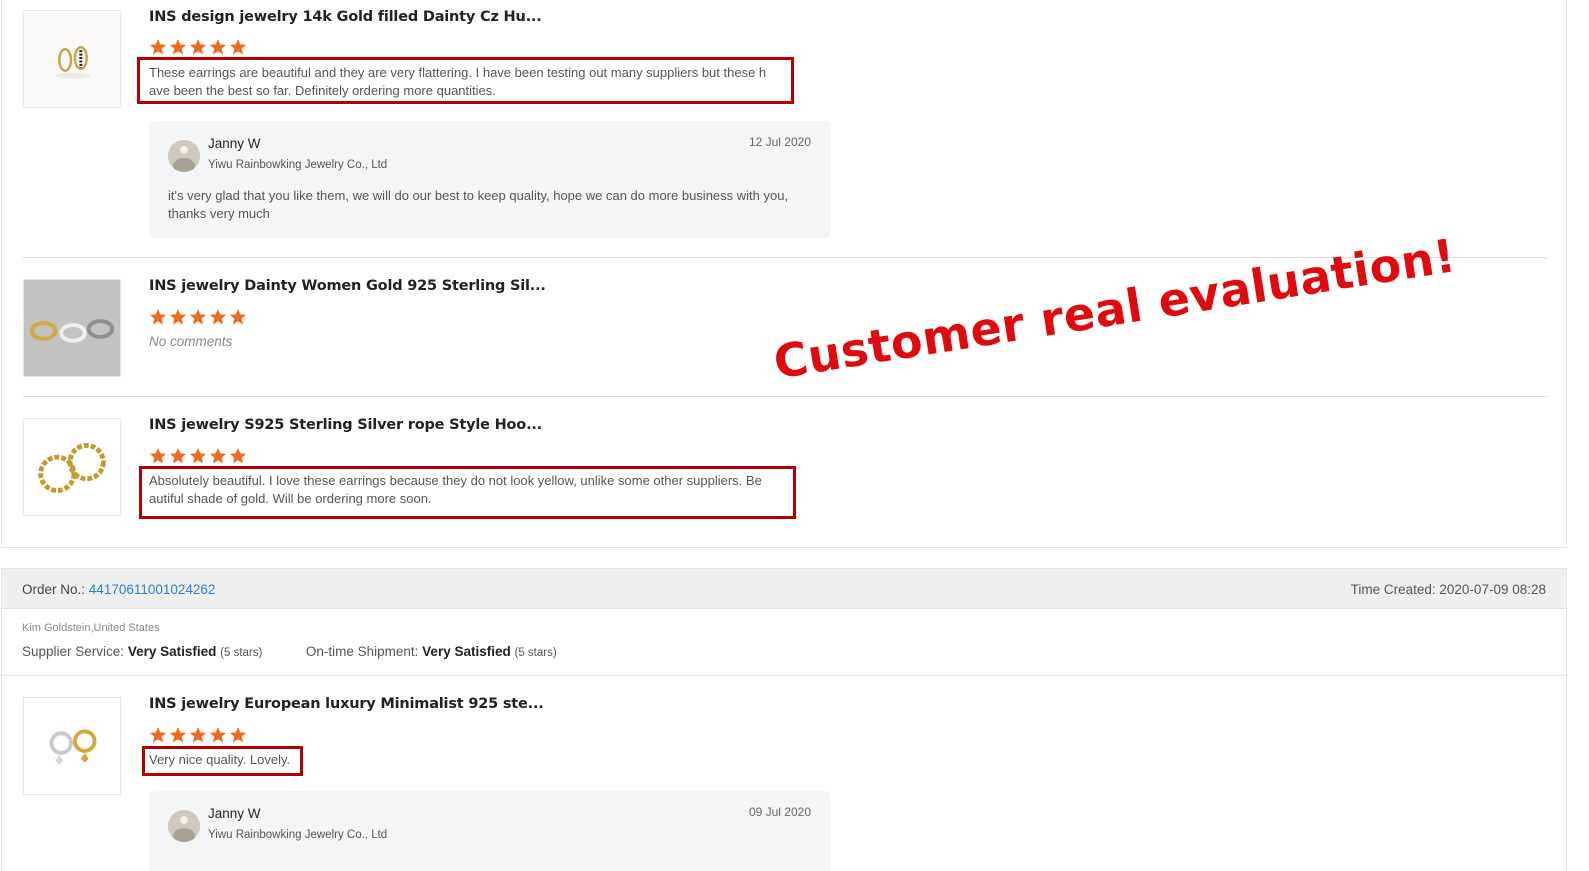 This screenshot has height=871, width=1589. I want to click on order-number: Order No.: 44170611001024262, so click(118, 589).